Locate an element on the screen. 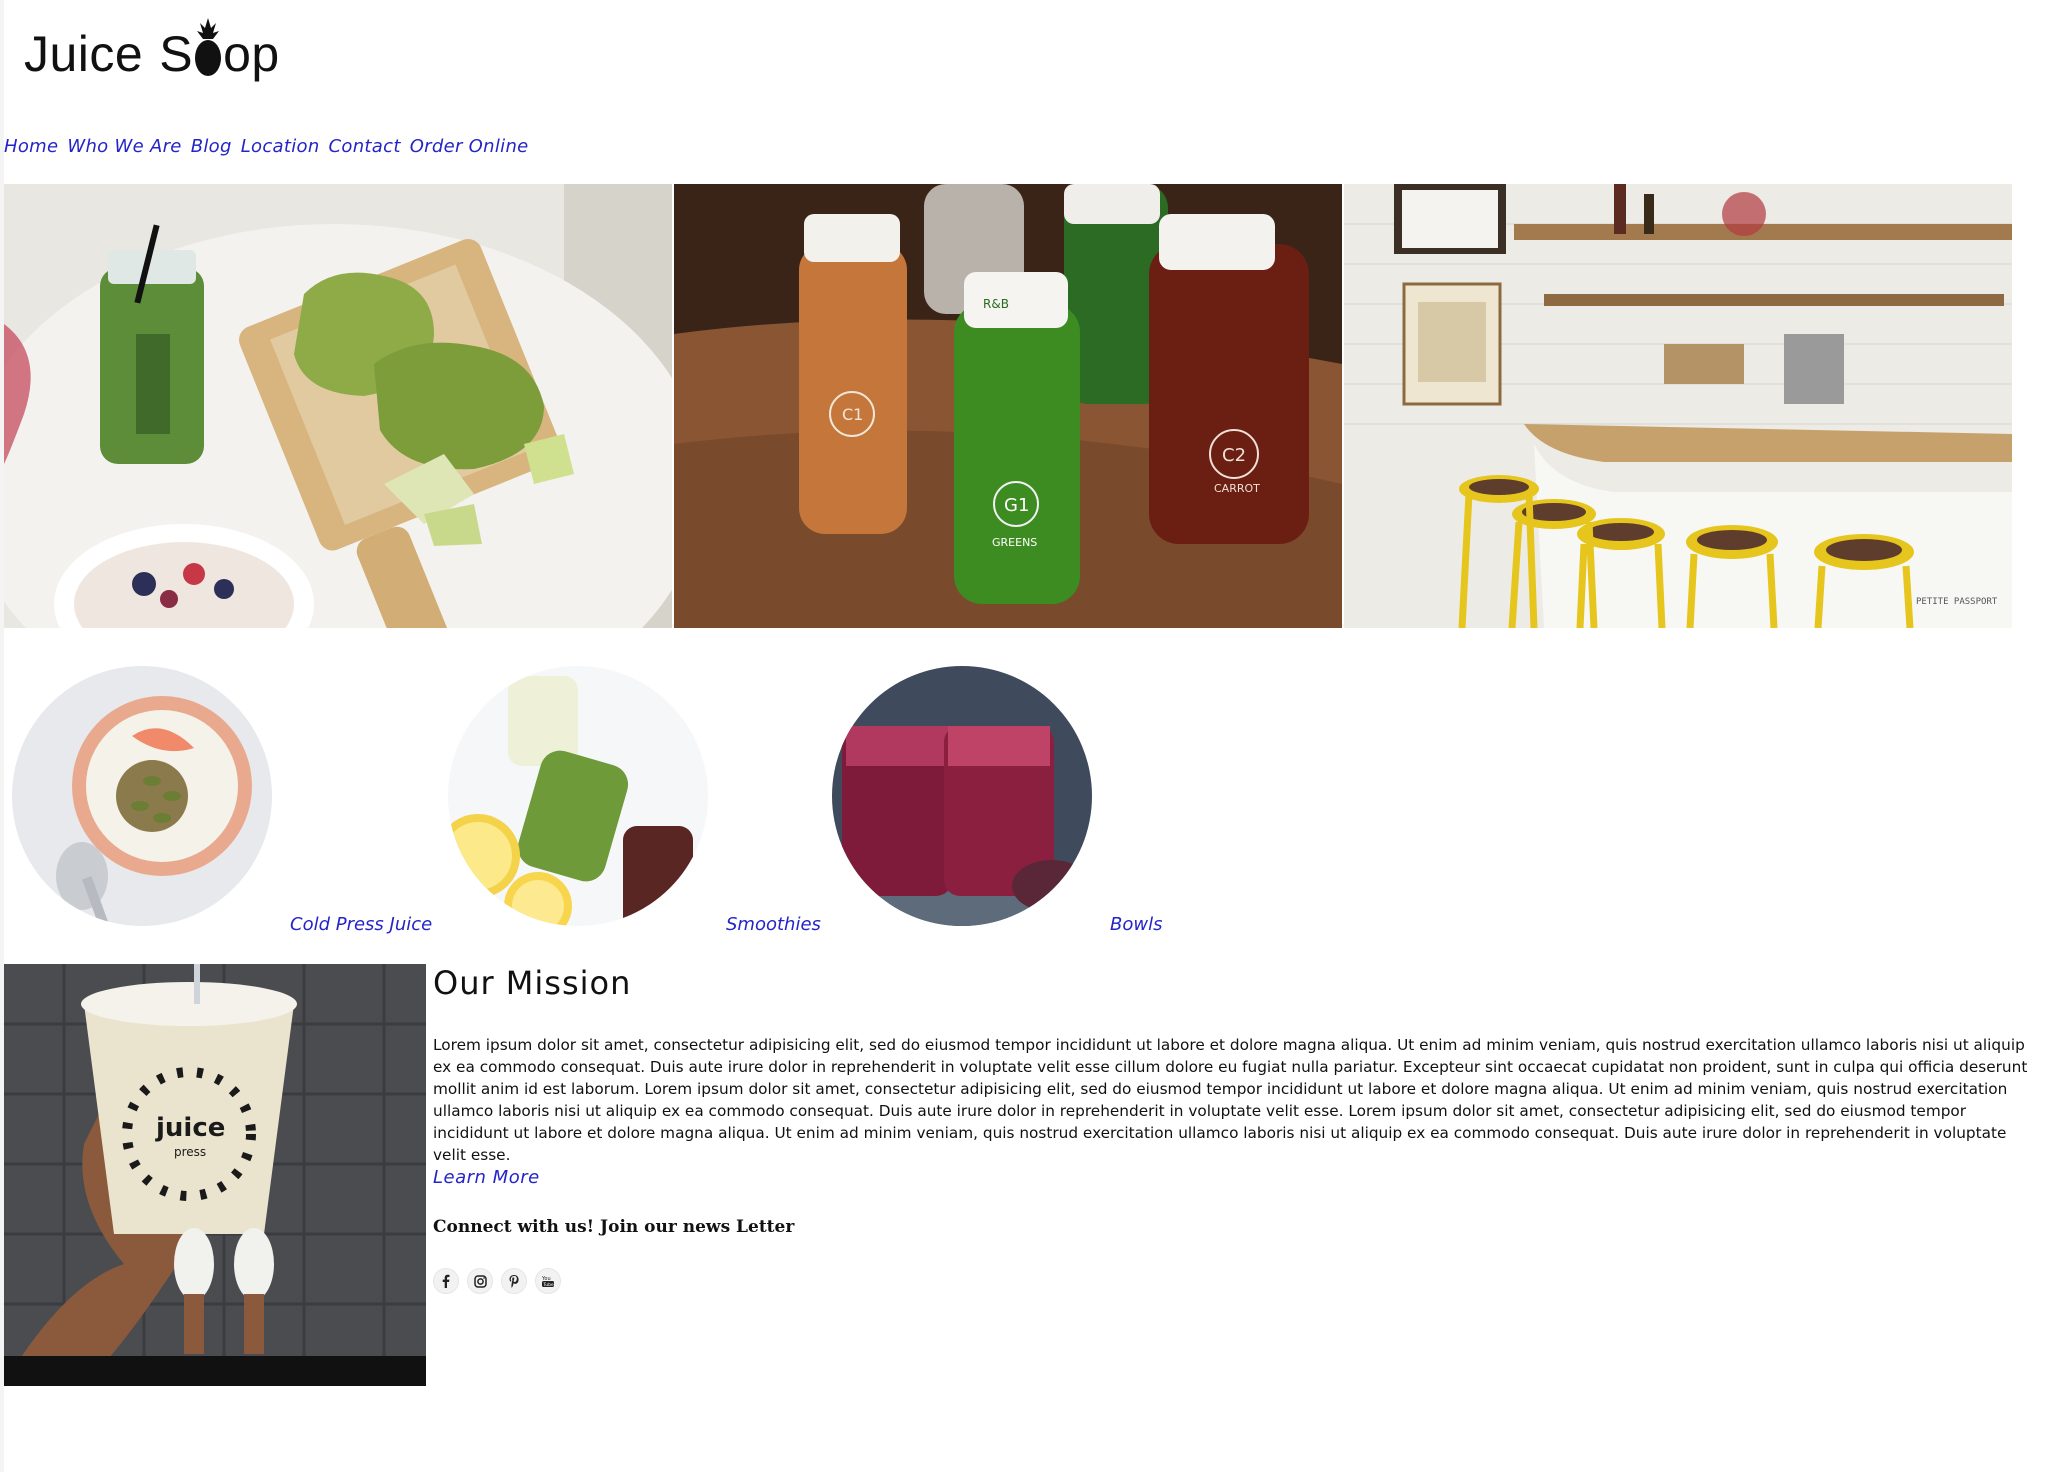  logo-text-op: op is located at coordinates (251, 54).